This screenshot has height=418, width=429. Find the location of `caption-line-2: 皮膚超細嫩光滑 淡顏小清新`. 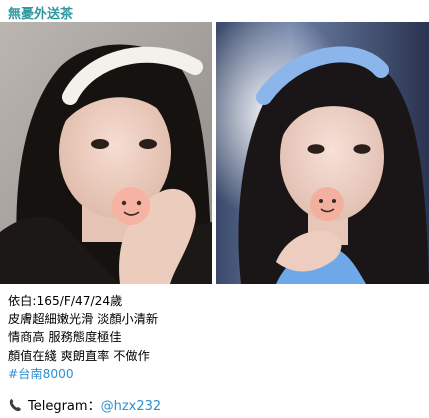

caption-line-2: 皮膚超細嫩光滑 淡顏小清新 is located at coordinates (83, 319).